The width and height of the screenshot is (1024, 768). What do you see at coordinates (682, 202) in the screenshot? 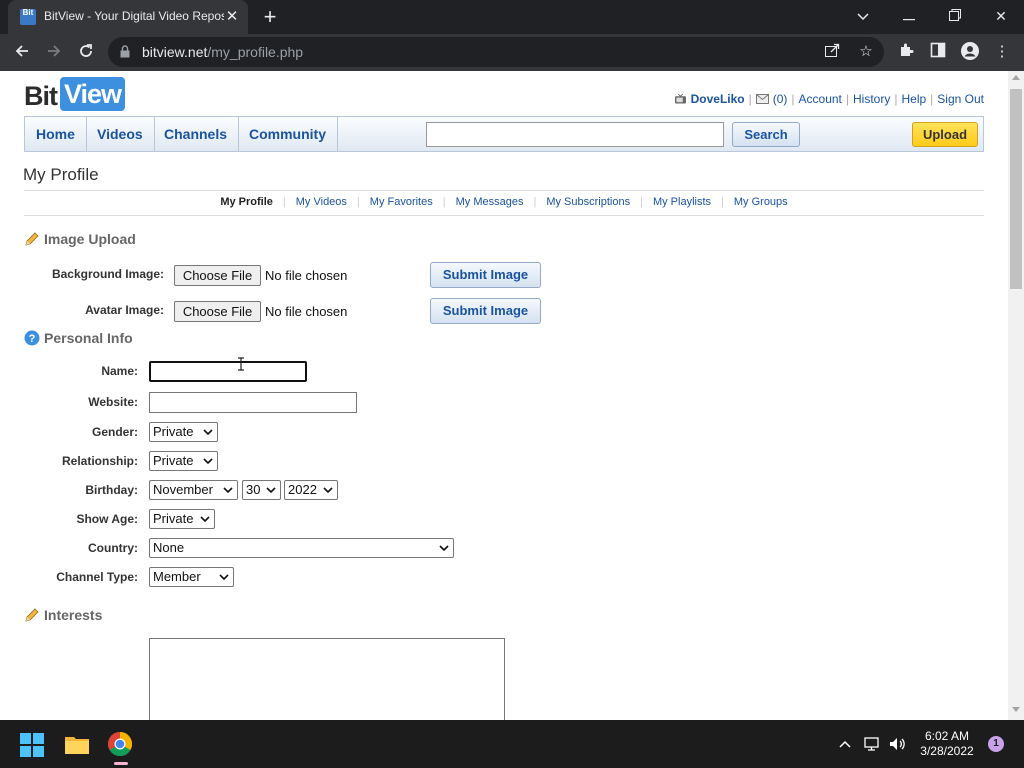
I see `subnav-my-playlists: My Playlists` at bounding box center [682, 202].